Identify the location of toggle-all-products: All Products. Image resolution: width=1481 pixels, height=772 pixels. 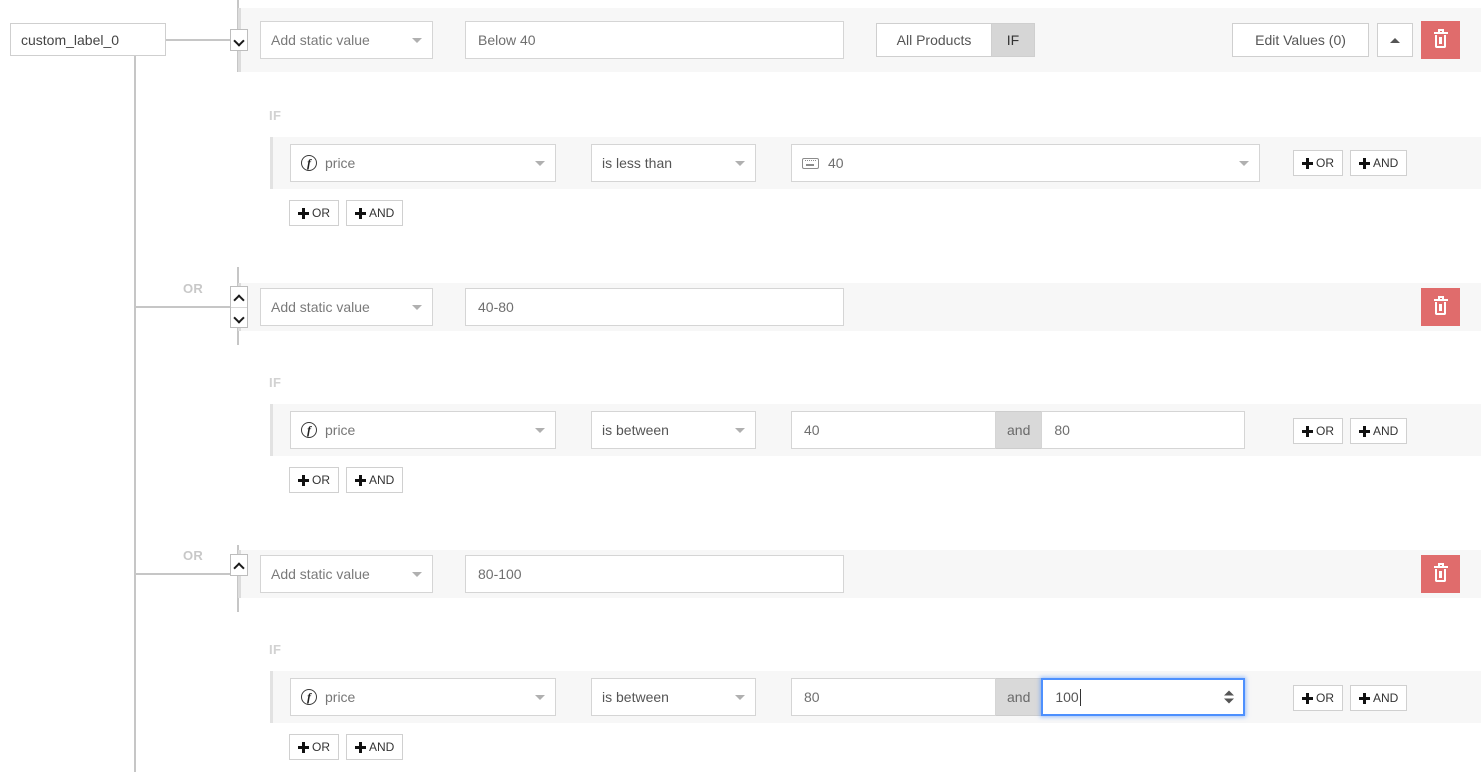
(934, 40).